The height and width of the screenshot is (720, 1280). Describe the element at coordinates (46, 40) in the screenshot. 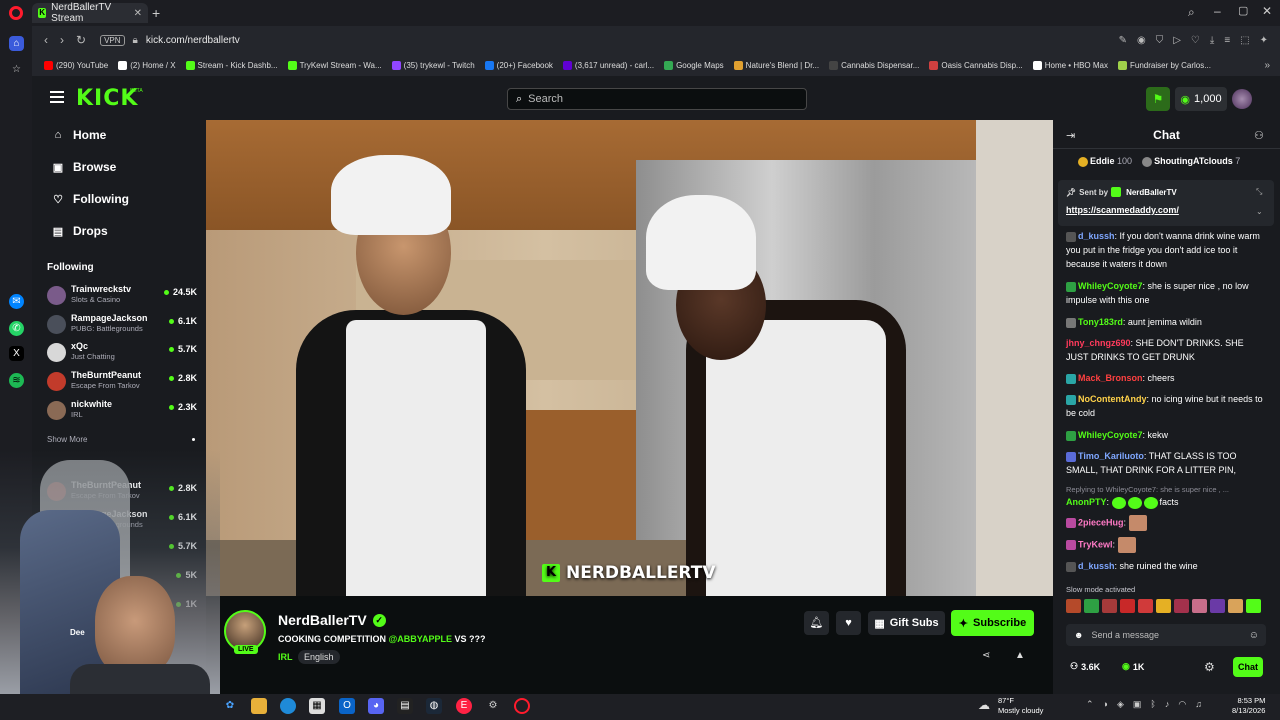

I see `back-icon: ‹` at that location.